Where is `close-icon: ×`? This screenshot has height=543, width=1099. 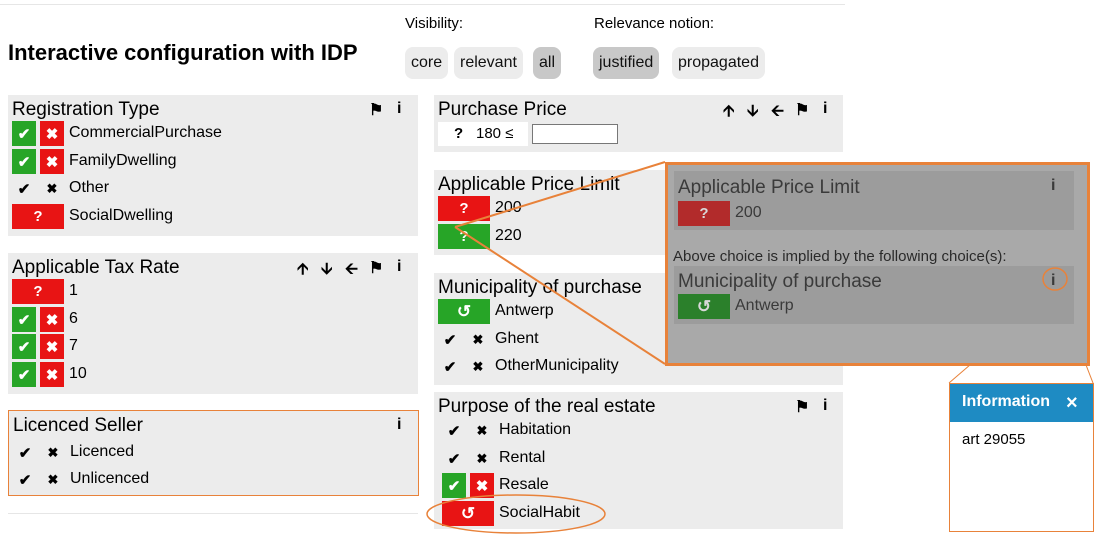 close-icon: × is located at coordinates (1072, 403).